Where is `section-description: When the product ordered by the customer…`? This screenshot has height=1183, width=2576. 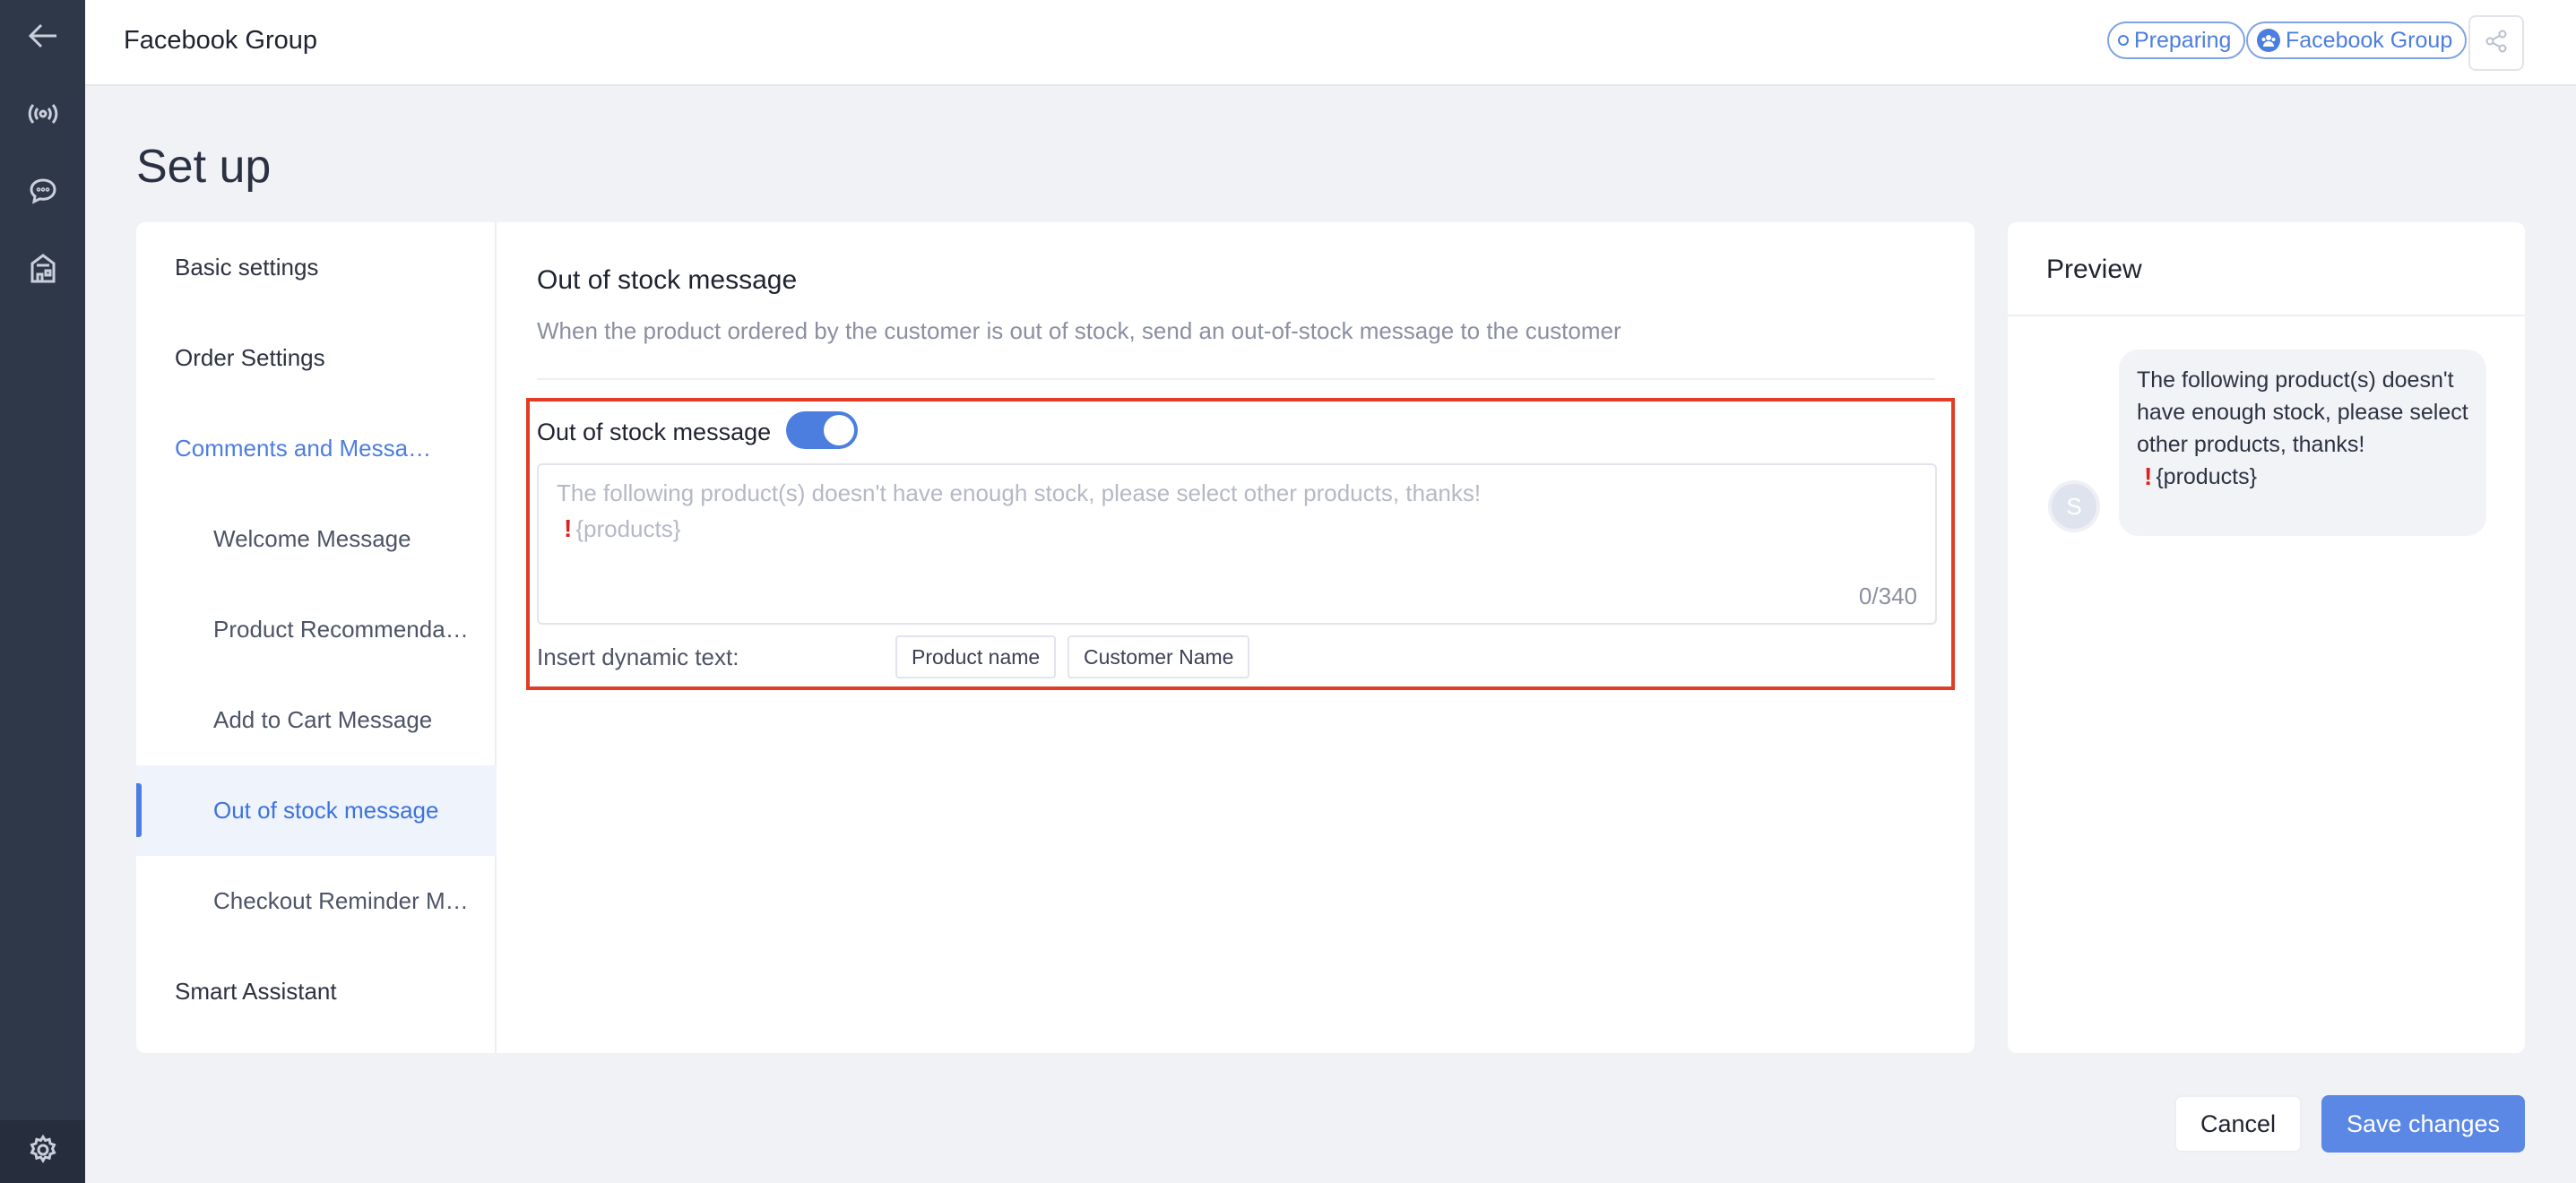 section-description: When the product ordered by the customer… is located at coordinates (1079, 330).